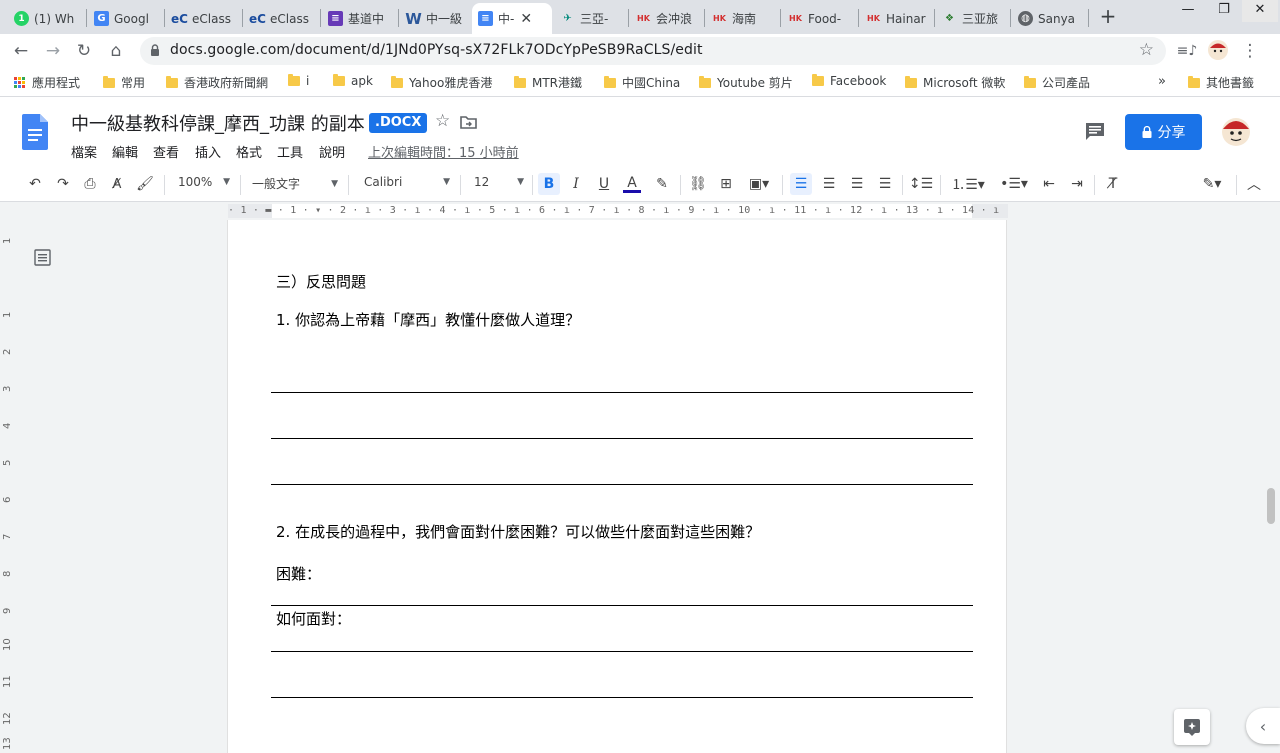  Describe the element at coordinates (632, 184) in the screenshot. I see `text-color-button: A` at that location.